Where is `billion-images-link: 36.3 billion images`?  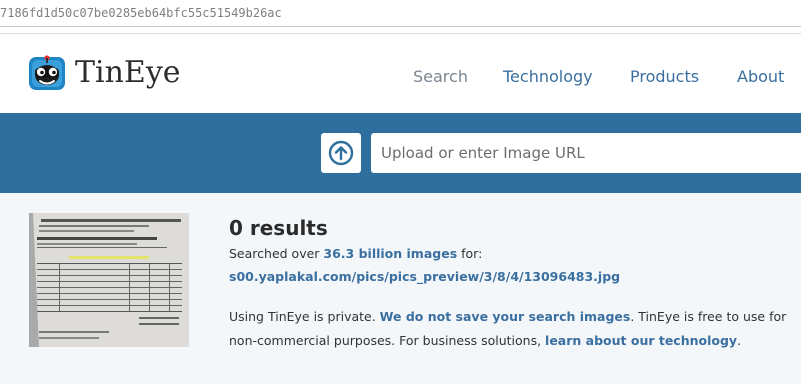 billion-images-link: 36.3 billion images is located at coordinates (390, 253).